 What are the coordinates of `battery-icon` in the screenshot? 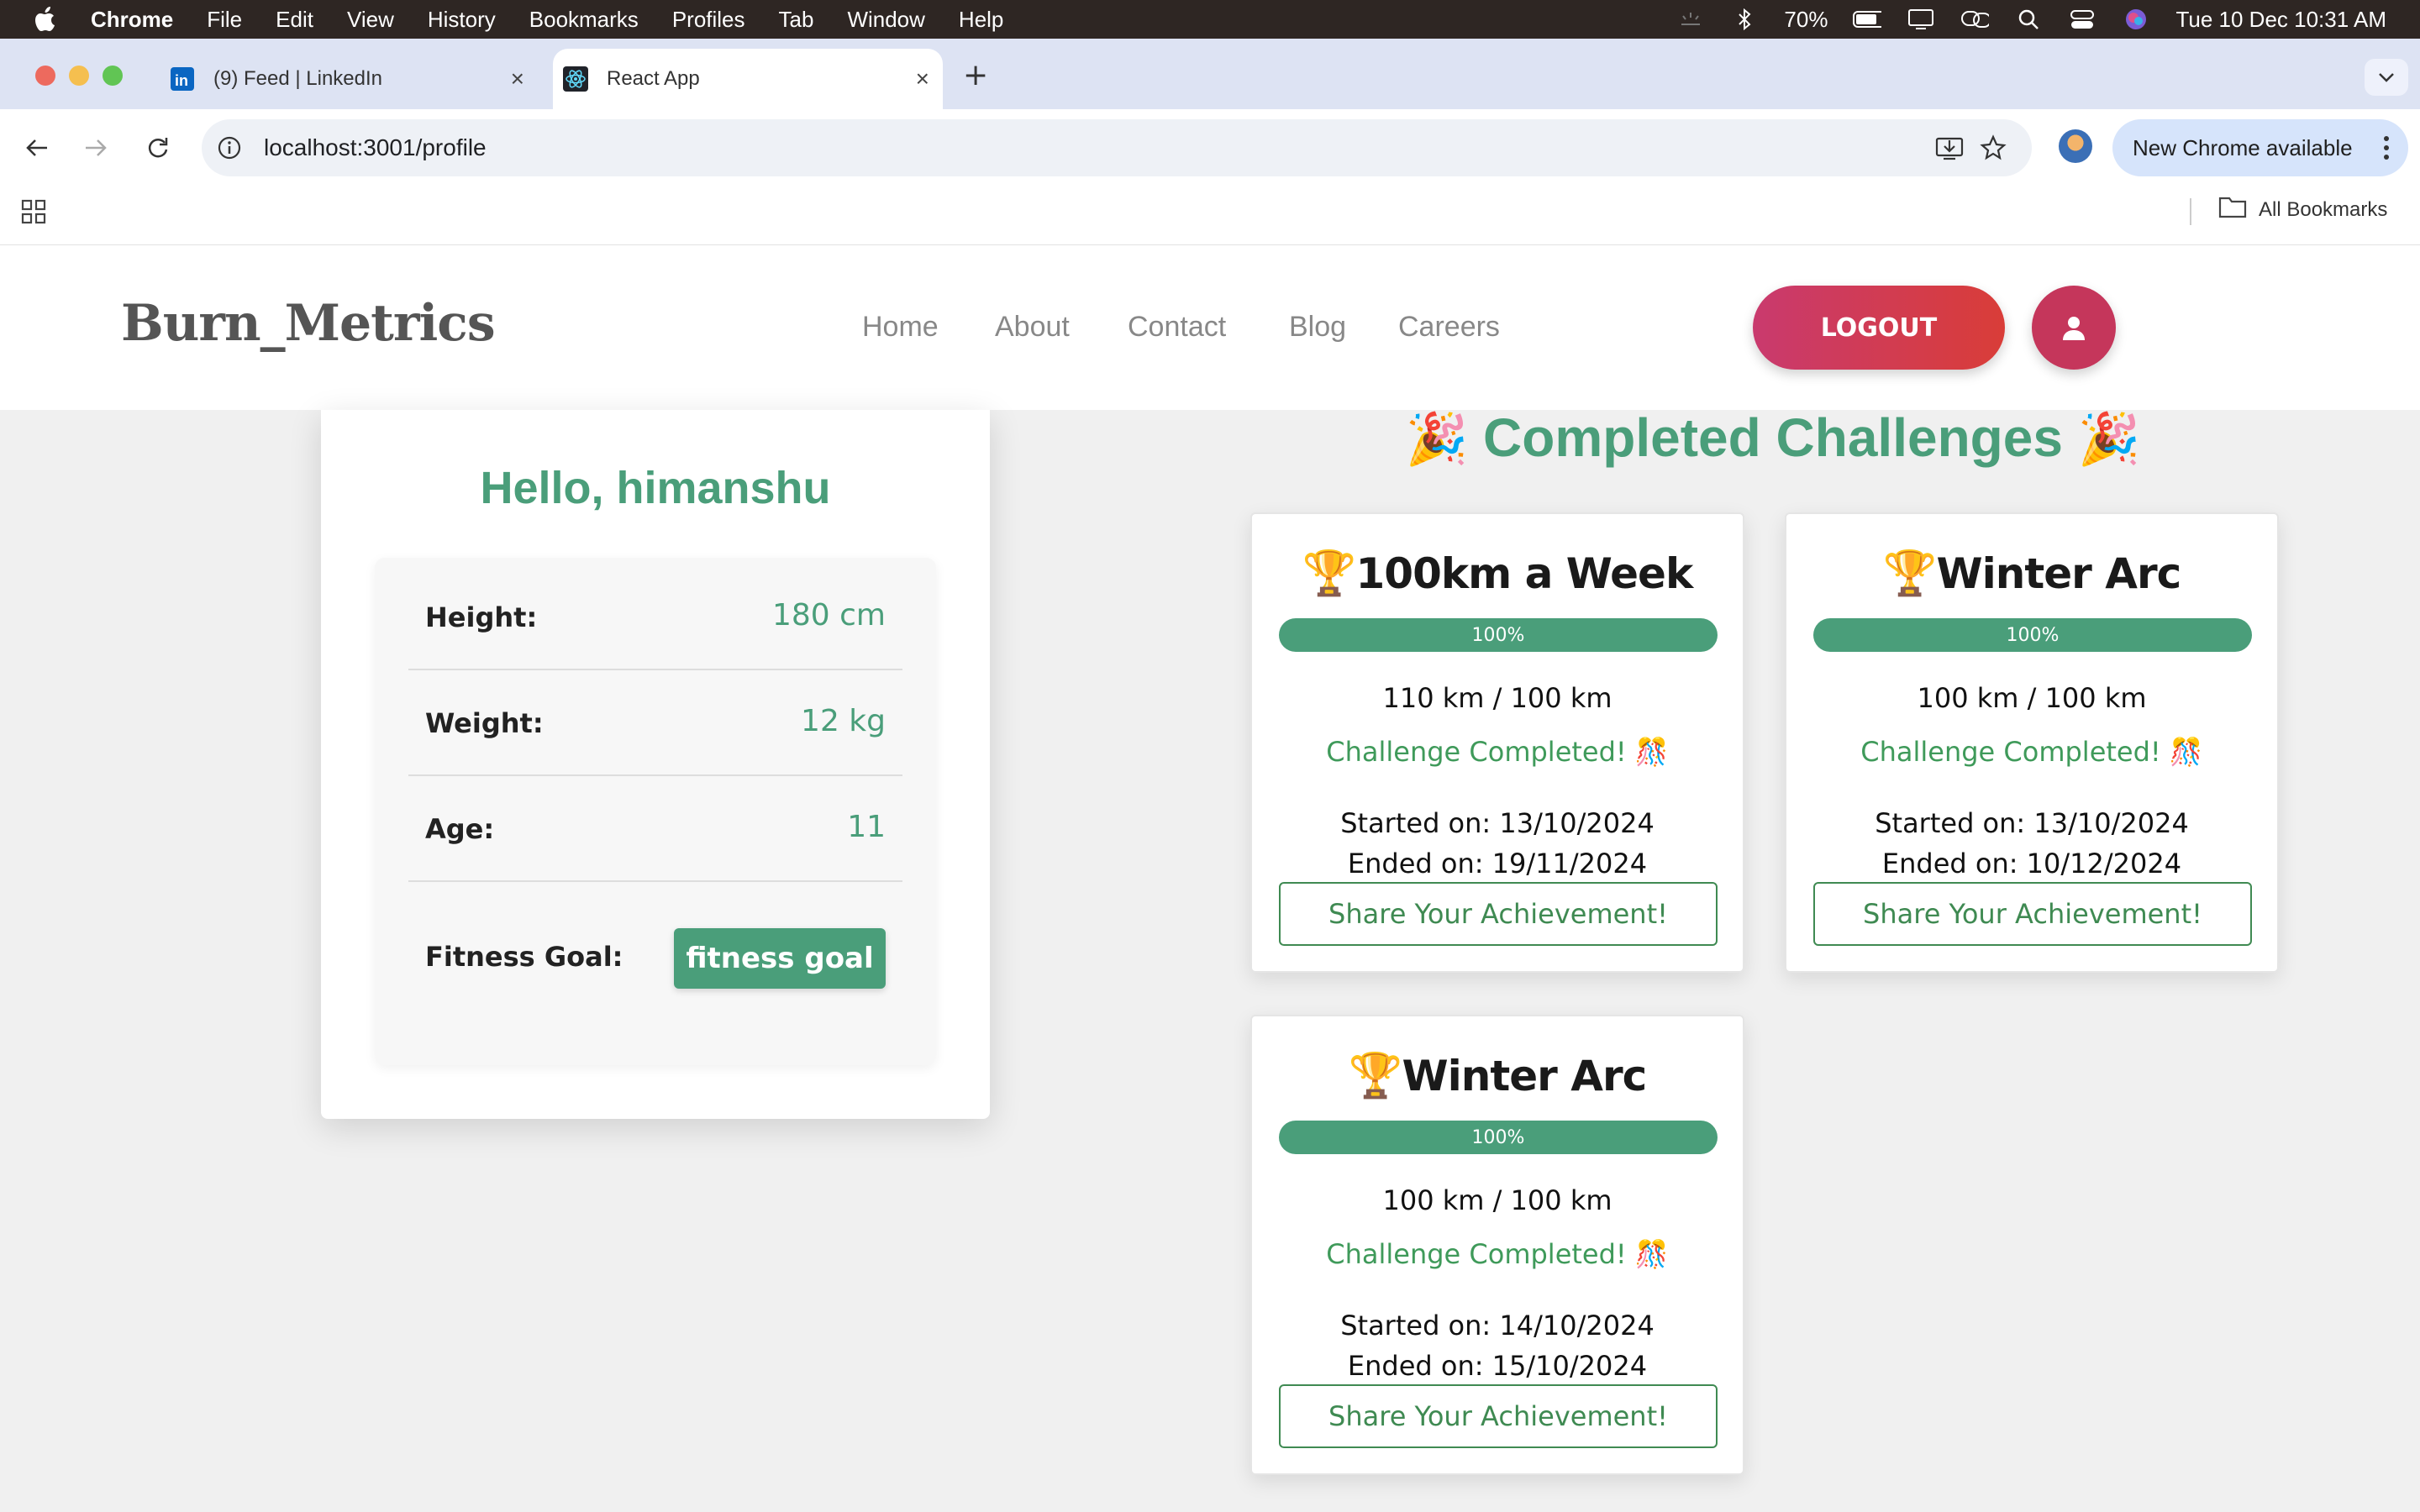 It's located at (1867, 19).